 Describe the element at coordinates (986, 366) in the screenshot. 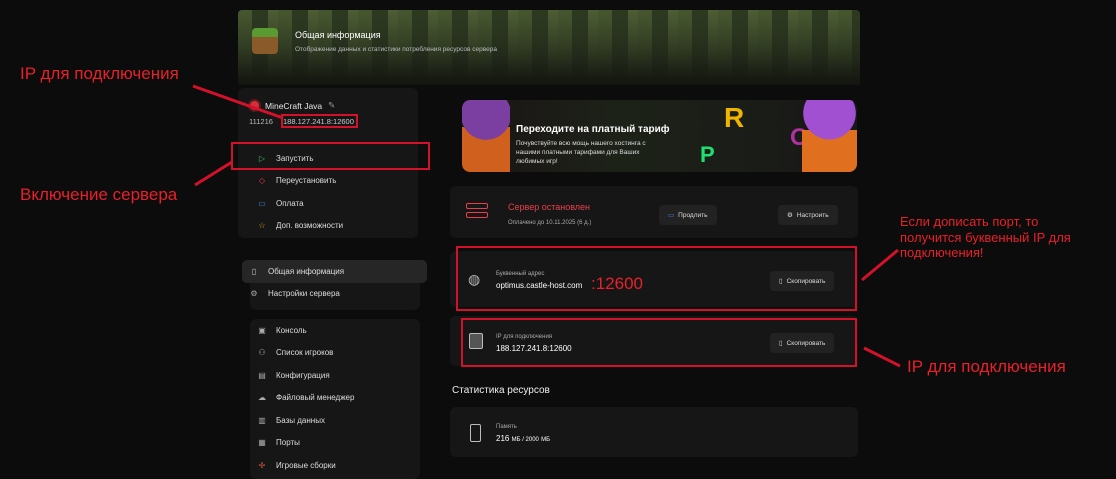

I see `annotation-ip-right: IP для подключения` at that location.